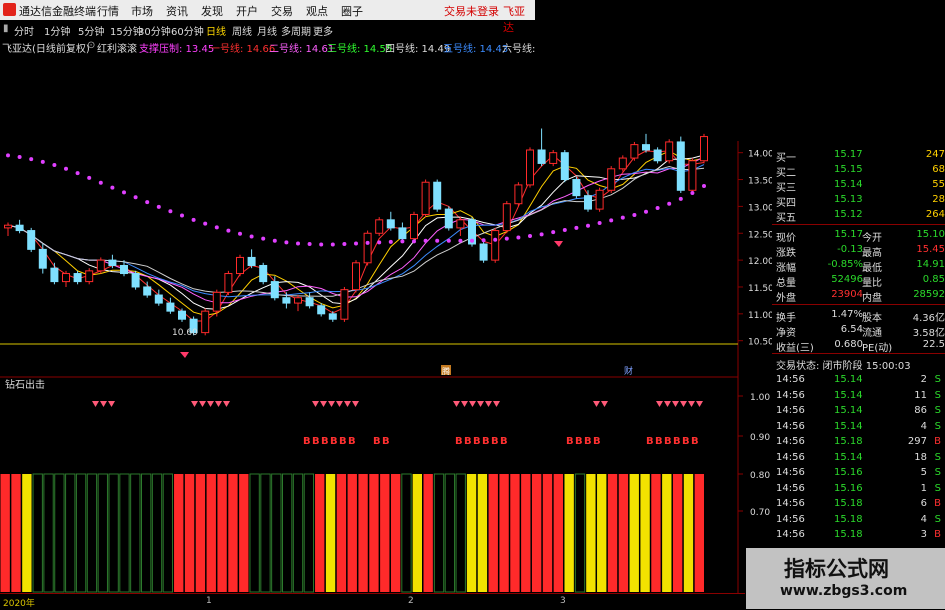 This screenshot has width=945, height=610. What do you see at coordinates (848, 519) in the screenshot?
I see `quote-cell: 15.18` at bounding box center [848, 519].